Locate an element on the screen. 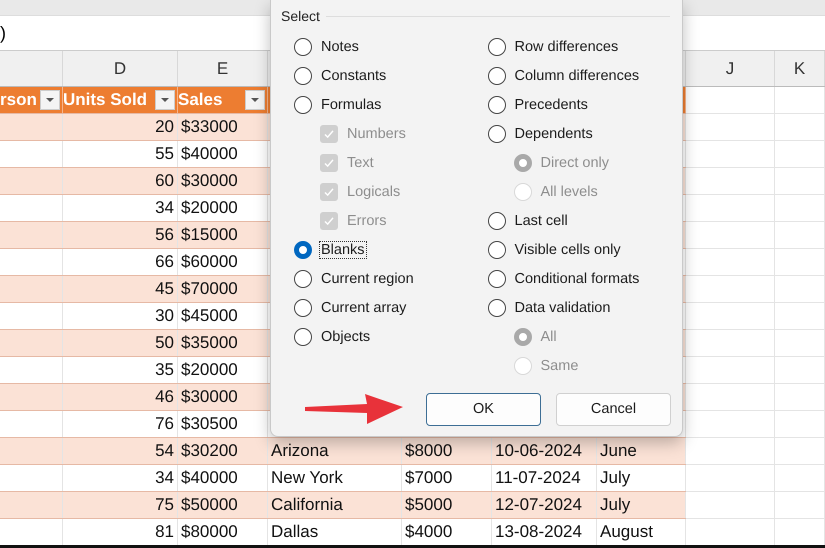 The height and width of the screenshot is (548, 825). table-cell: $30500 is located at coordinates (209, 424).